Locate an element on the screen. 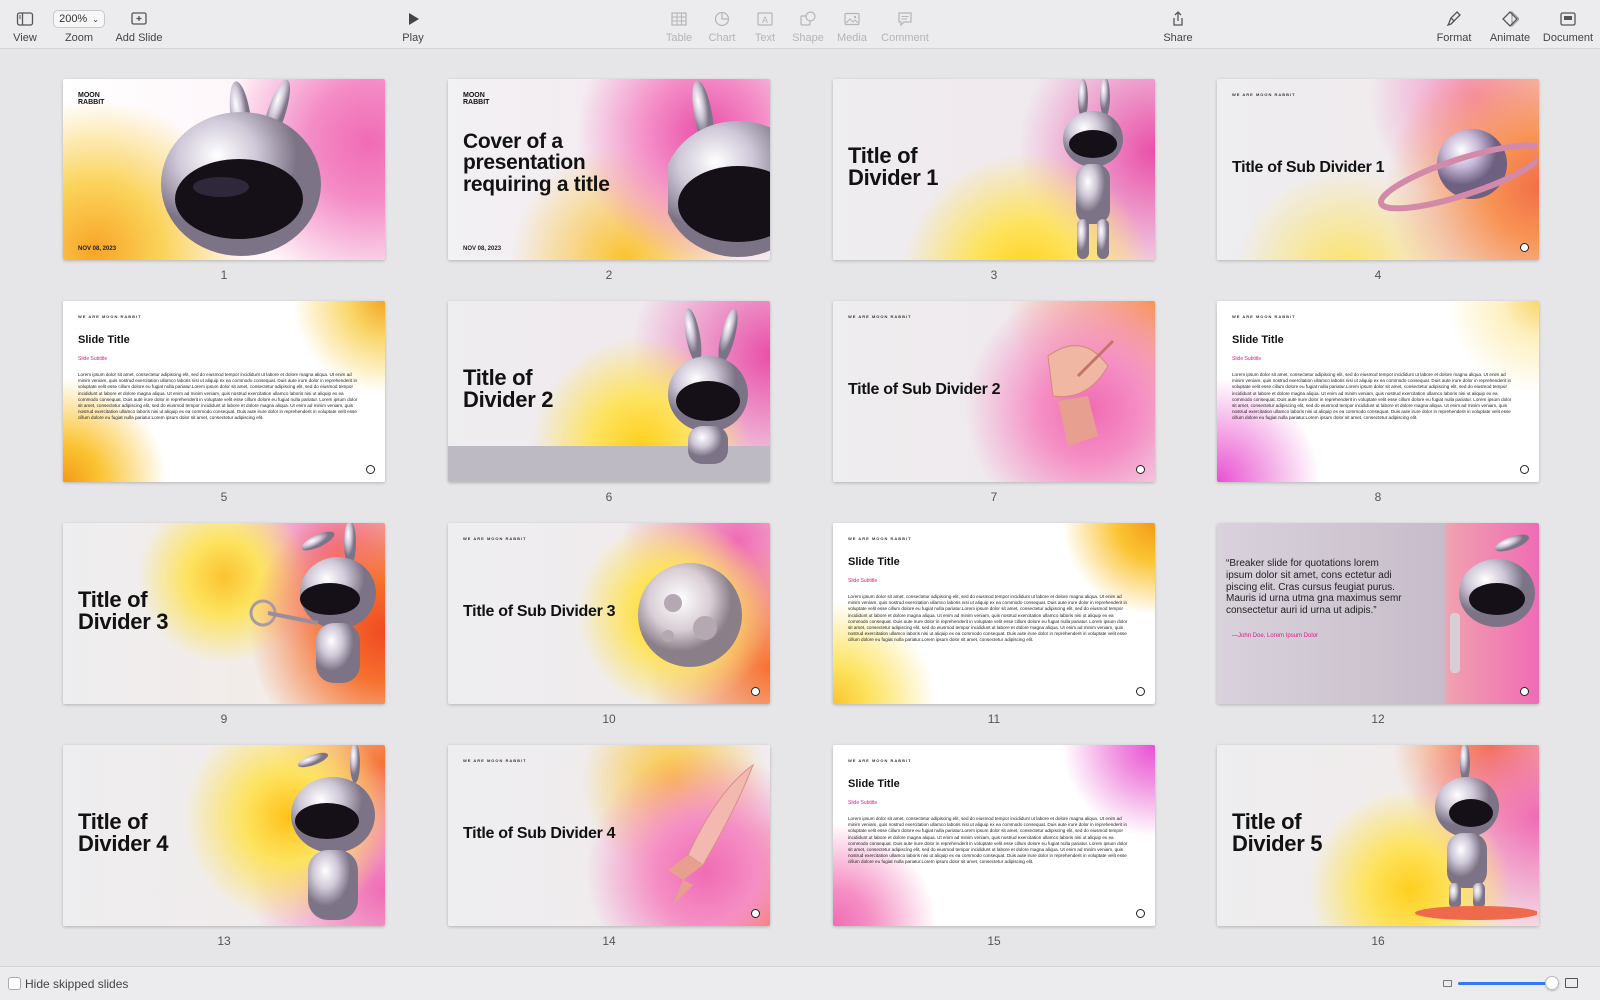  slide-thumbnail: Title of Divider 1 3 is located at coordinates (994, 180).